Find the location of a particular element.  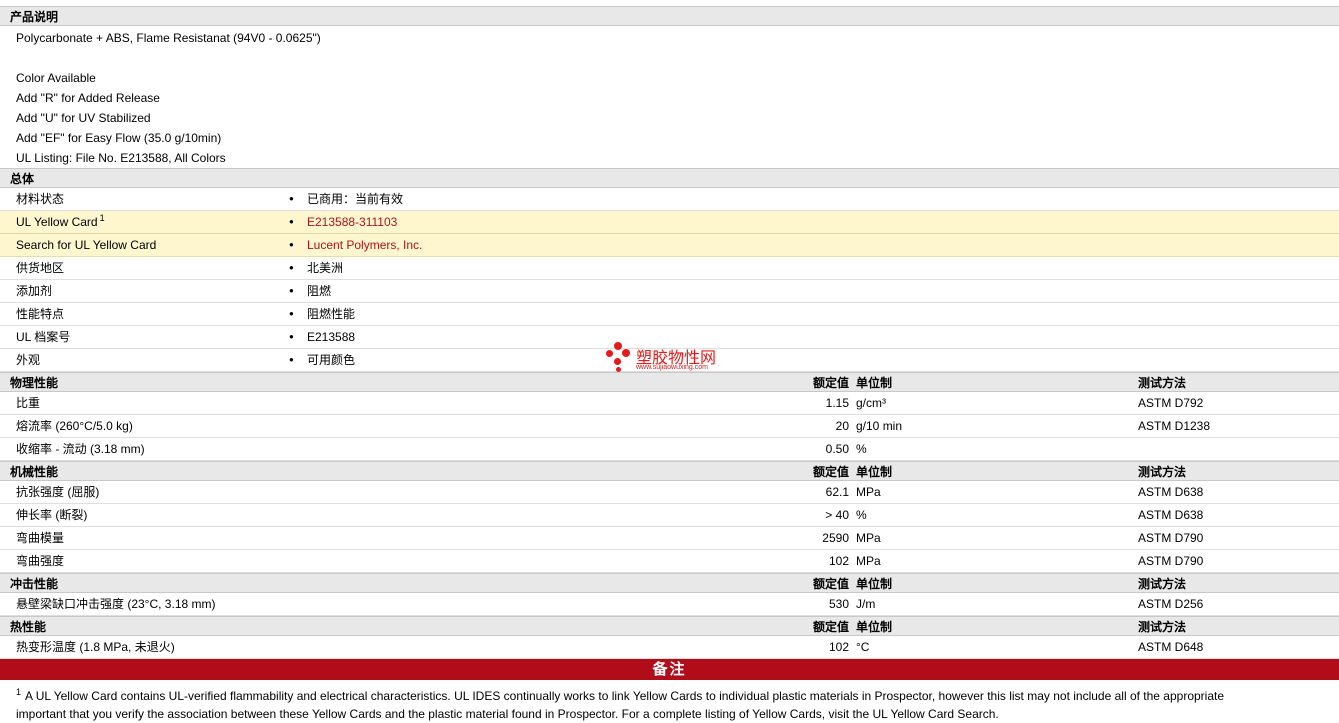

property-value: 0.50 is located at coordinates (837, 449).